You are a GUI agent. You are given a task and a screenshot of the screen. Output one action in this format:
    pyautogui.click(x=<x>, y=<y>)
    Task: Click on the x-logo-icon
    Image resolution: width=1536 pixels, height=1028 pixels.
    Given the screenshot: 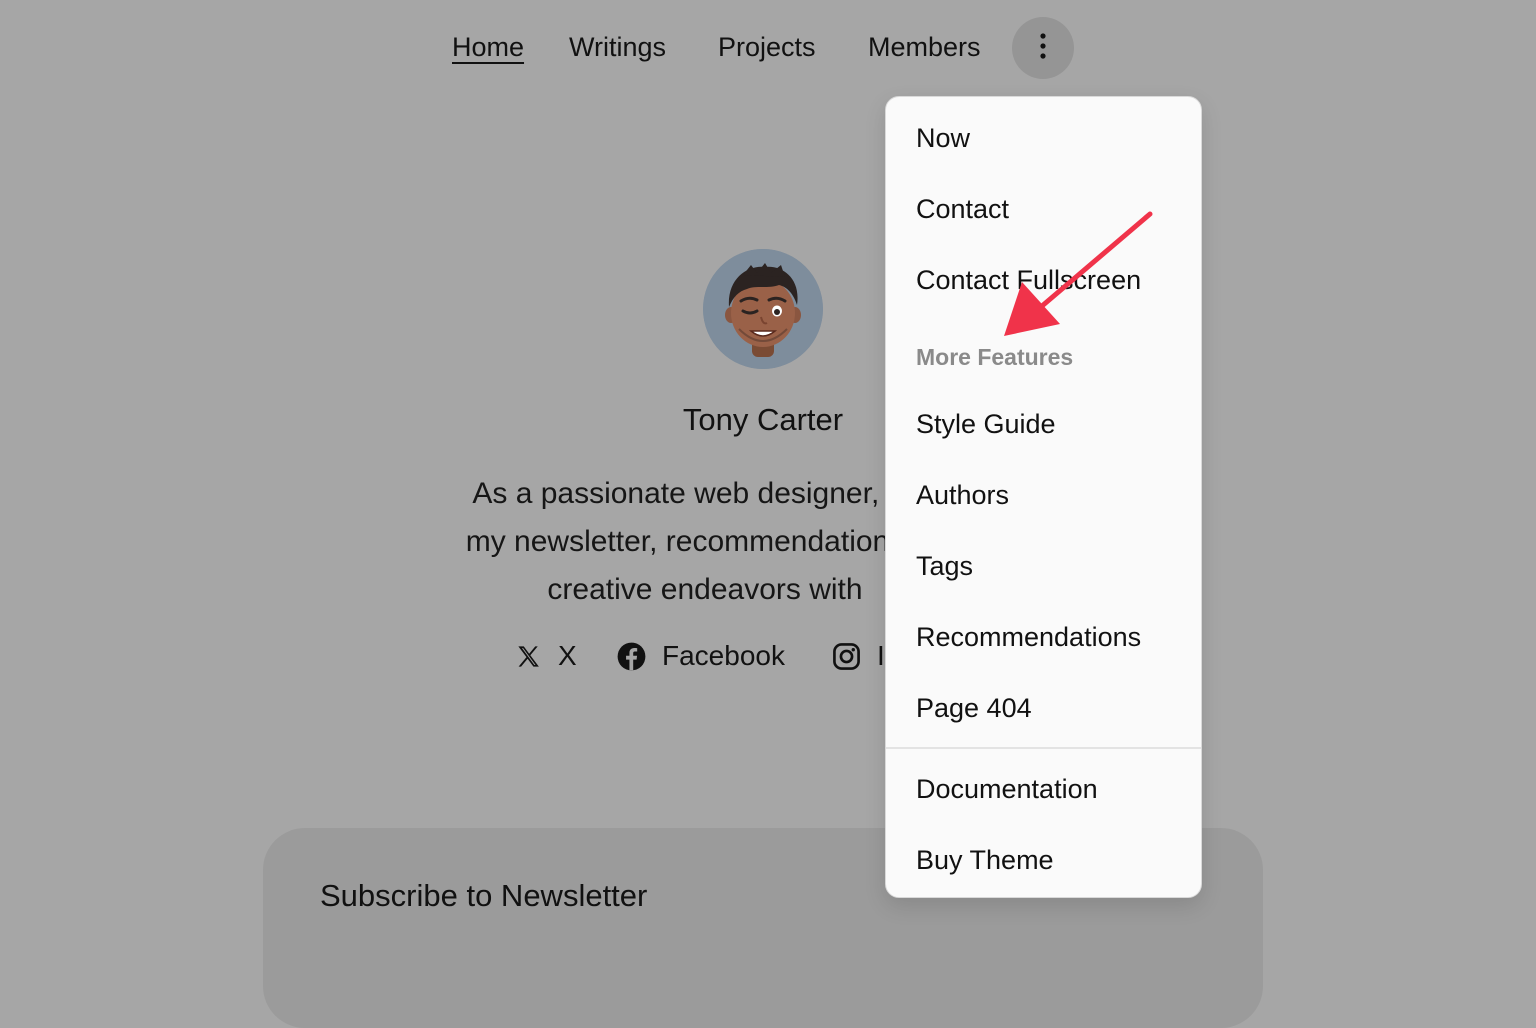 What is the action you would take?
    pyautogui.click(x=528, y=656)
    